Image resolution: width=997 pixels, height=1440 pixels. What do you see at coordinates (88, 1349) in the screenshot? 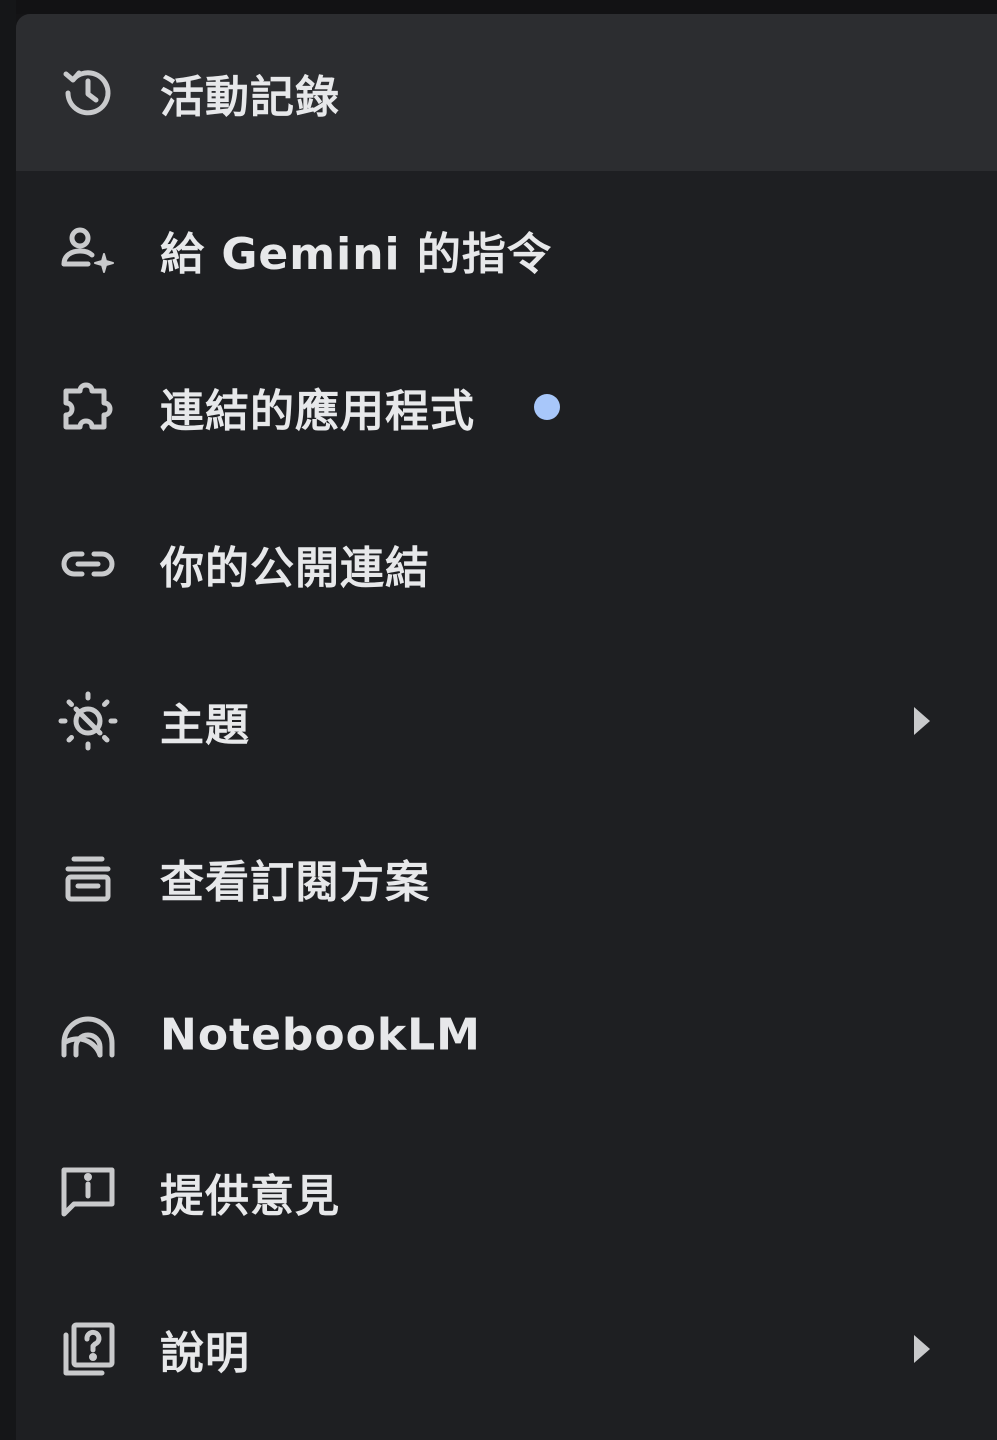
I see `help-icon` at bounding box center [88, 1349].